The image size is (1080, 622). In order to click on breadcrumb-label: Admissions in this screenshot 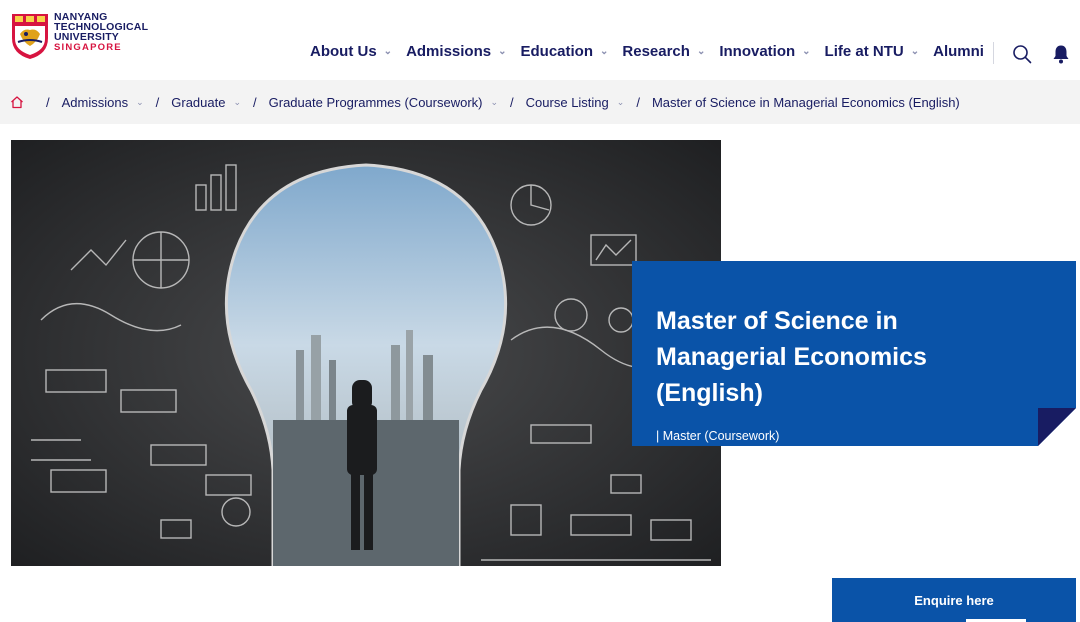, I will do `click(95, 102)`.